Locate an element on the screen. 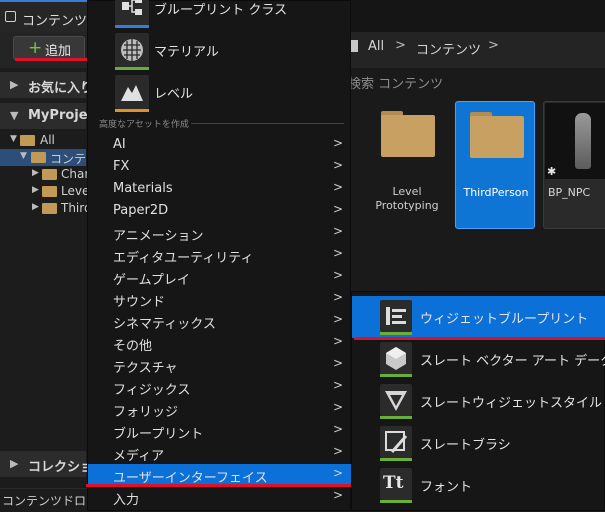 The height and width of the screenshot is (512, 605). submenu-item-font: Tt フォント is located at coordinates (478, 485).